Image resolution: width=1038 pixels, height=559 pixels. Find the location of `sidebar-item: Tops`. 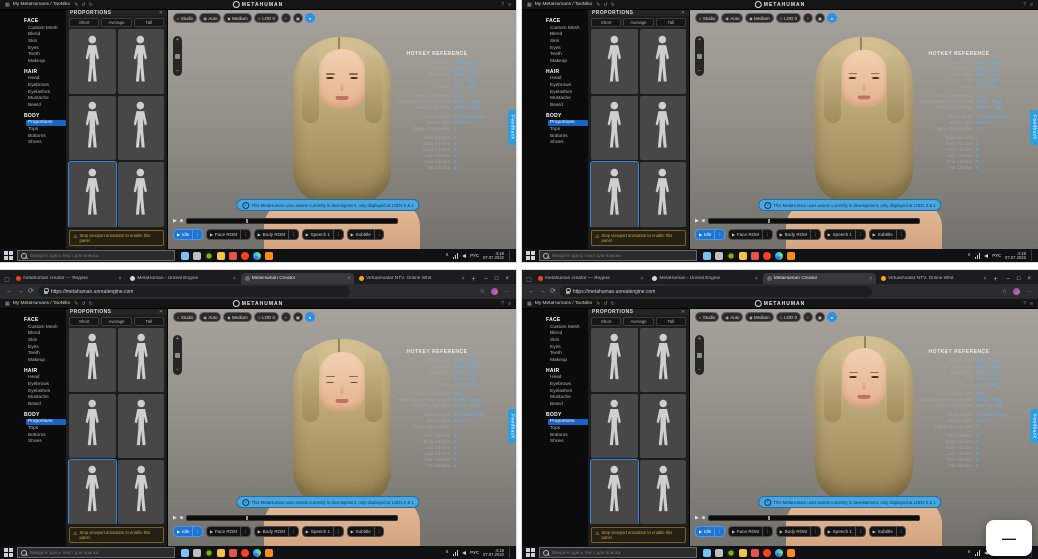

sidebar-item: Tops is located at coordinates (568, 129).